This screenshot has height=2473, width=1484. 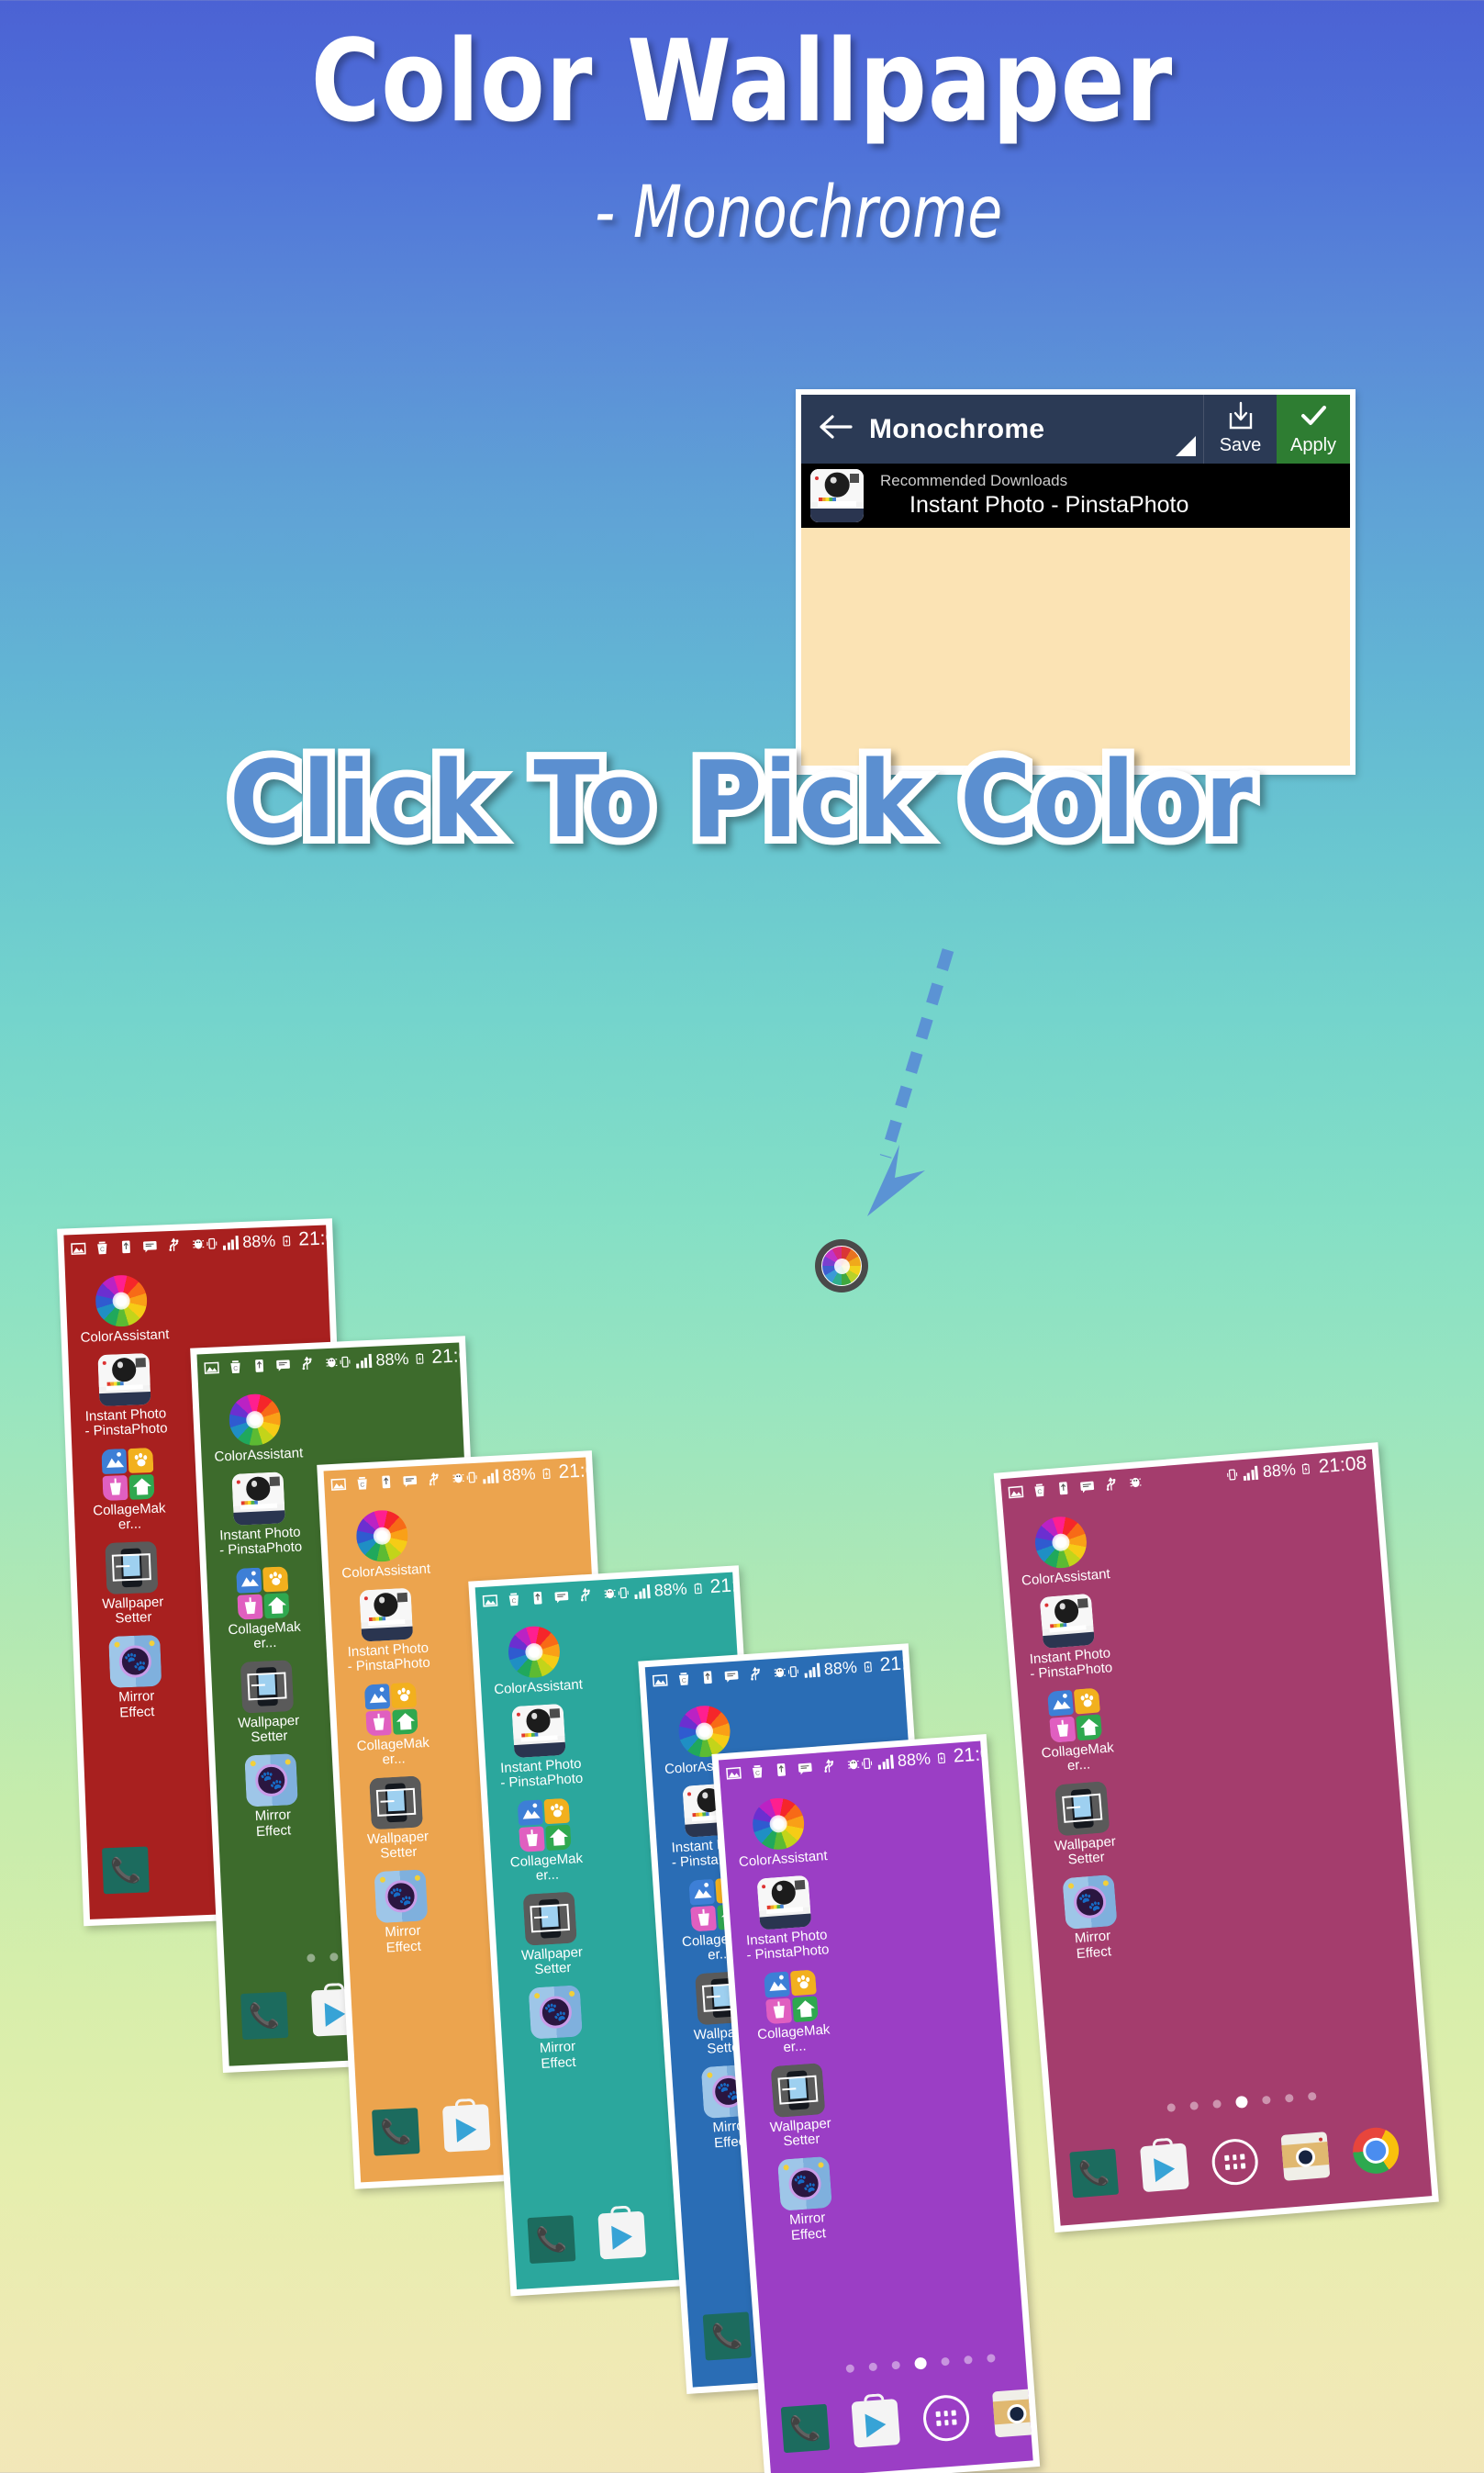 What do you see at coordinates (1342, 1465) in the screenshot?
I see `clock: 21:08` at bounding box center [1342, 1465].